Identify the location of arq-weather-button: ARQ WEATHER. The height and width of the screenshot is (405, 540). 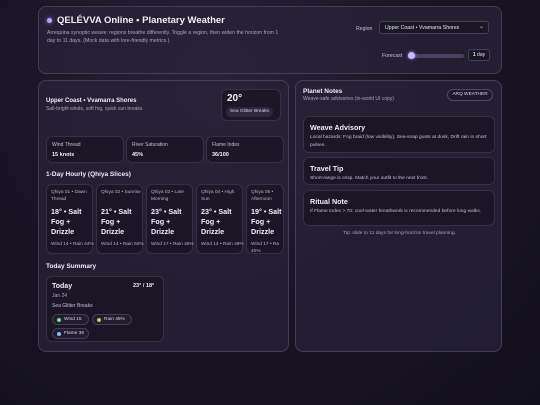
(470, 95).